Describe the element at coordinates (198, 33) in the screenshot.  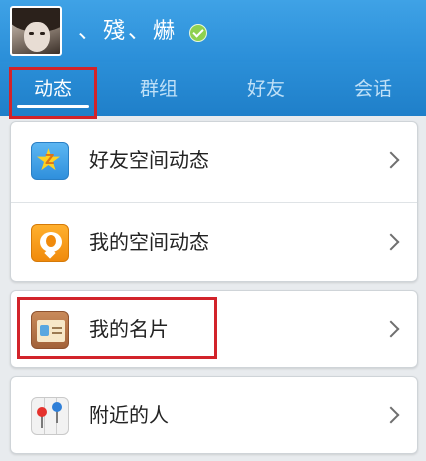
I see `verified-check-icon` at that location.